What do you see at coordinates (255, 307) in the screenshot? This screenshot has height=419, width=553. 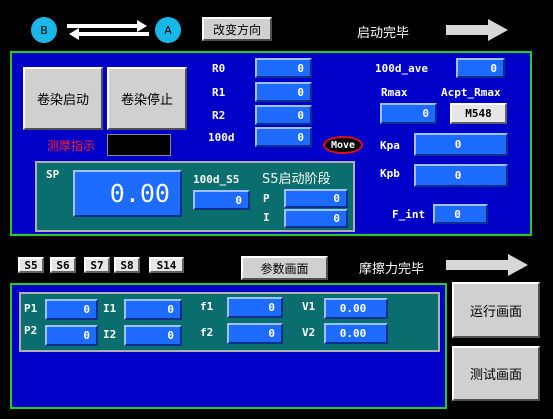 I see `f1-field: 0` at bounding box center [255, 307].